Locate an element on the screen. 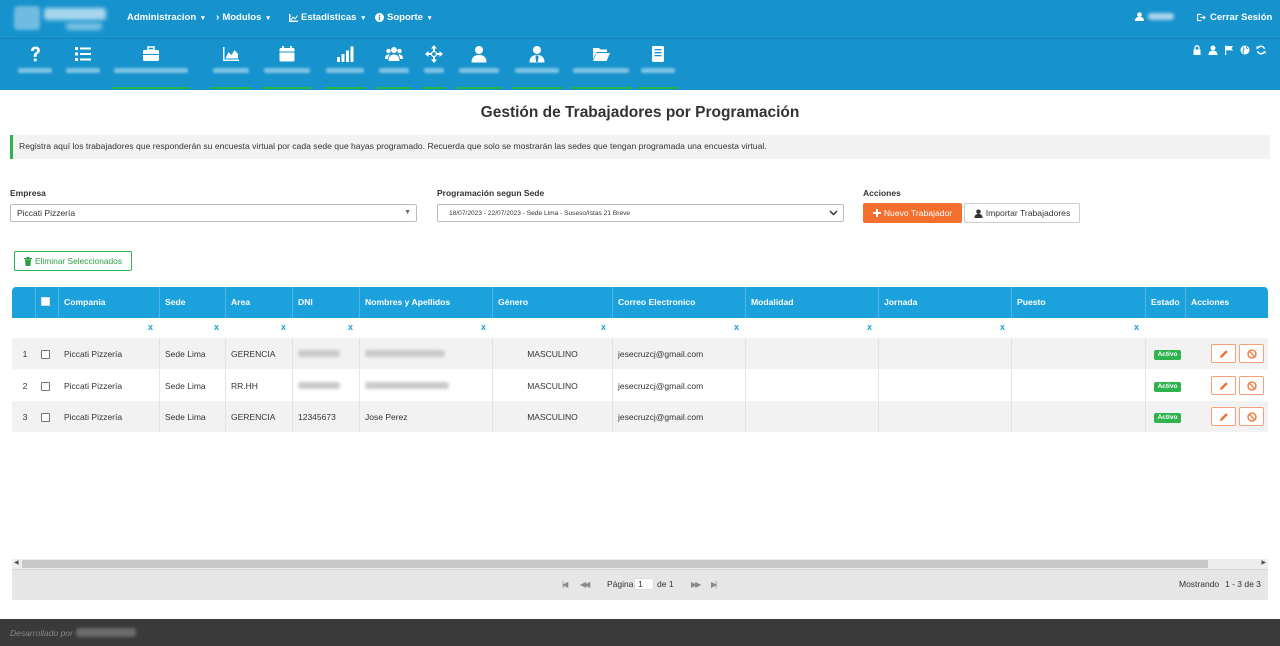 The image size is (1280, 646). next-page-icon: ▶▶ is located at coordinates (696, 584).